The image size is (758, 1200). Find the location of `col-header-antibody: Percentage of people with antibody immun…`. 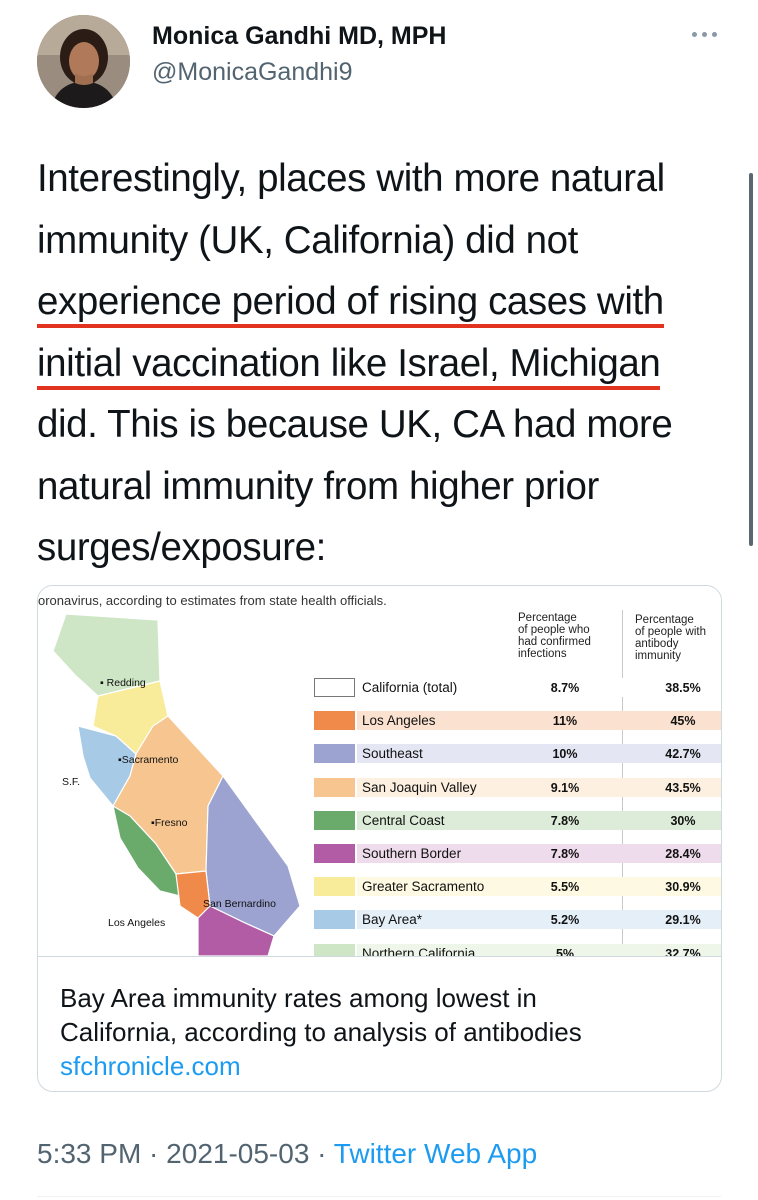

col-header-antibody: Percentage of people with antibody immun… is located at coordinates (670, 638).